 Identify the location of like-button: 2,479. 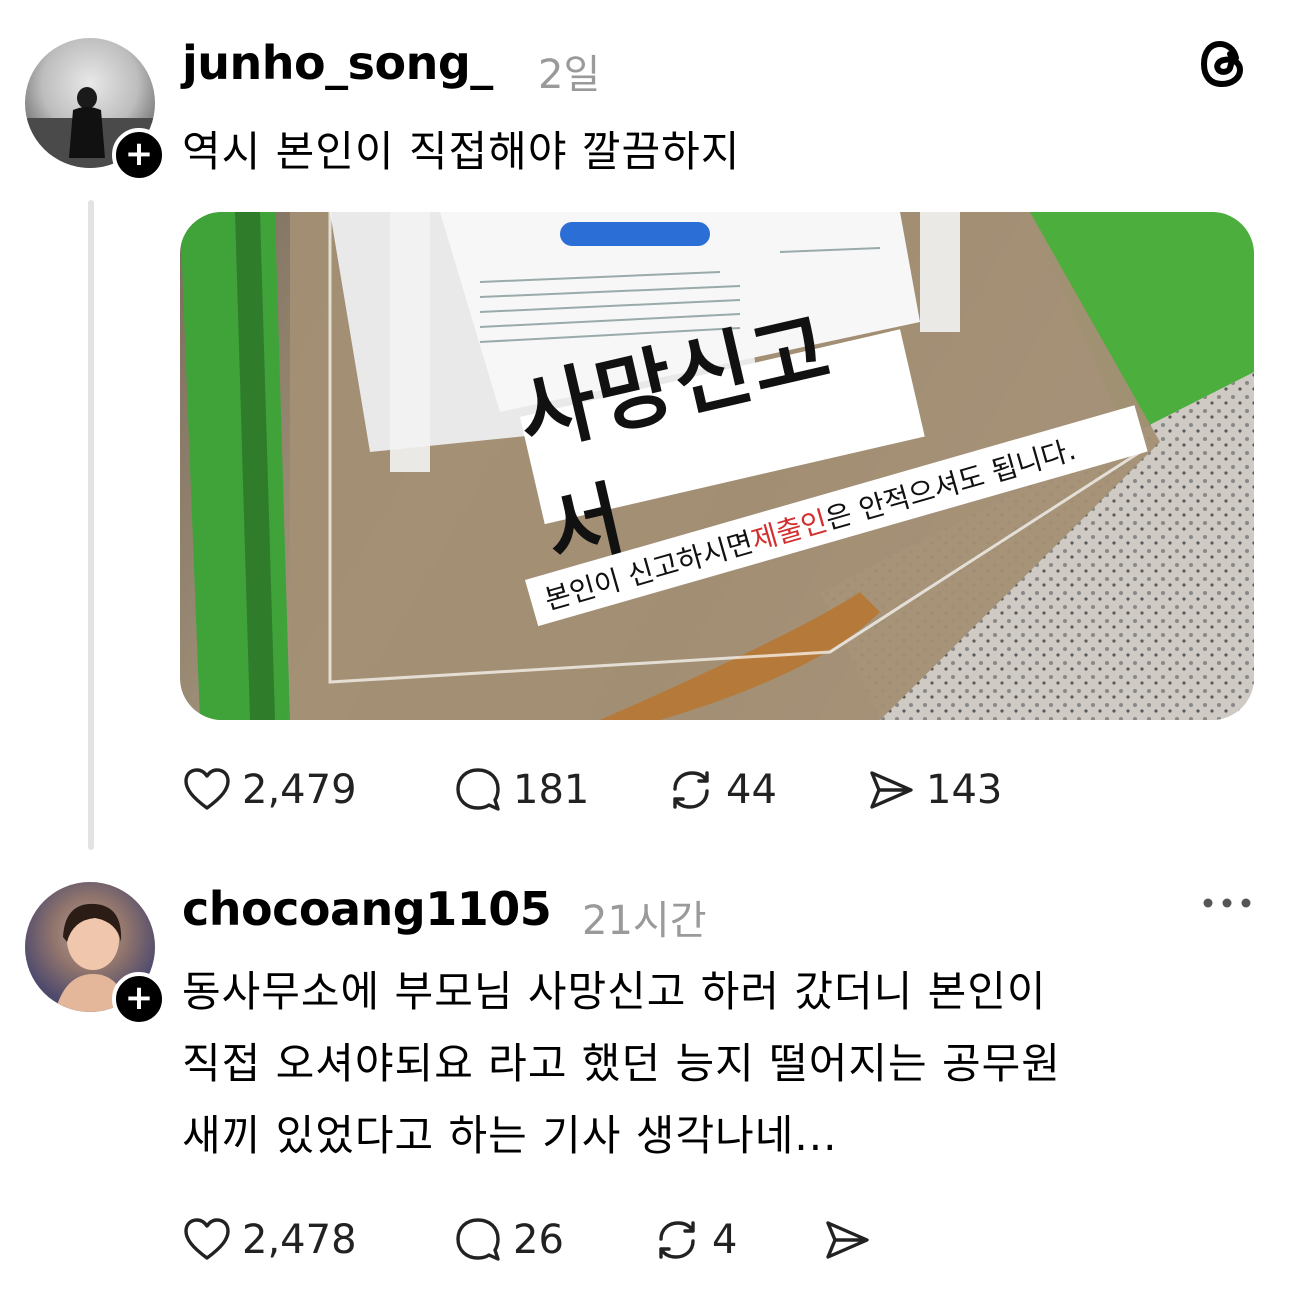
(269, 790).